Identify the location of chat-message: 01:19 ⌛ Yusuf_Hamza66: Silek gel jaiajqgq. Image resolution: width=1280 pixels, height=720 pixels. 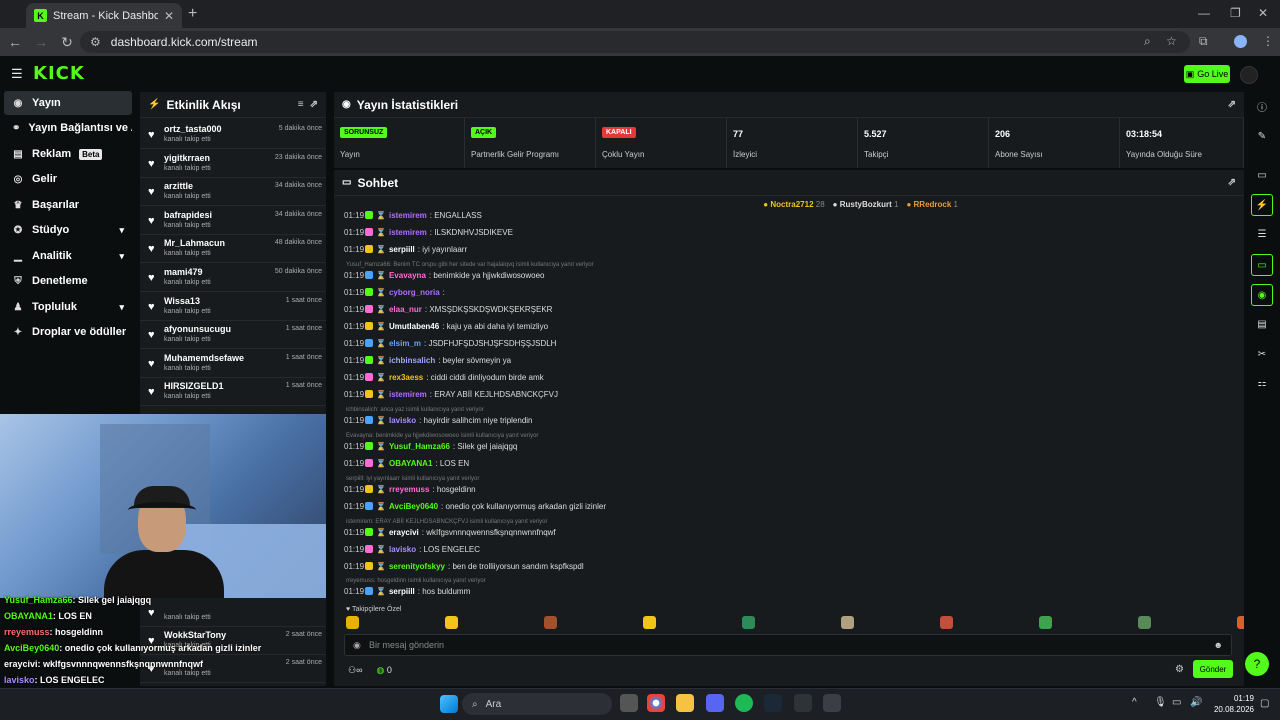
(430, 446).